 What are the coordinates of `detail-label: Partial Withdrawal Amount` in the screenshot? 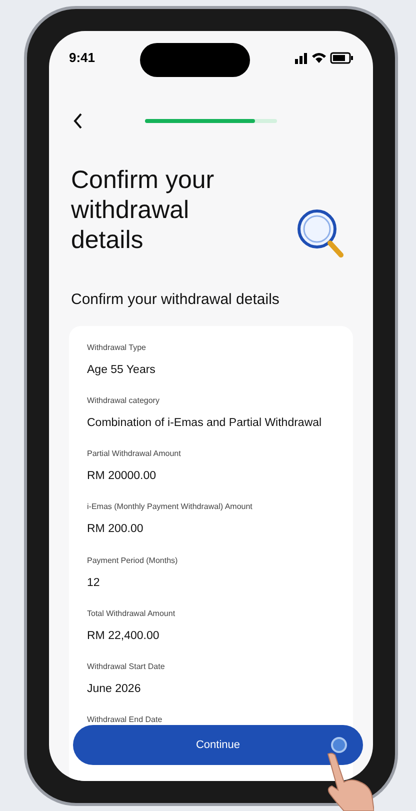 It's located at (134, 454).